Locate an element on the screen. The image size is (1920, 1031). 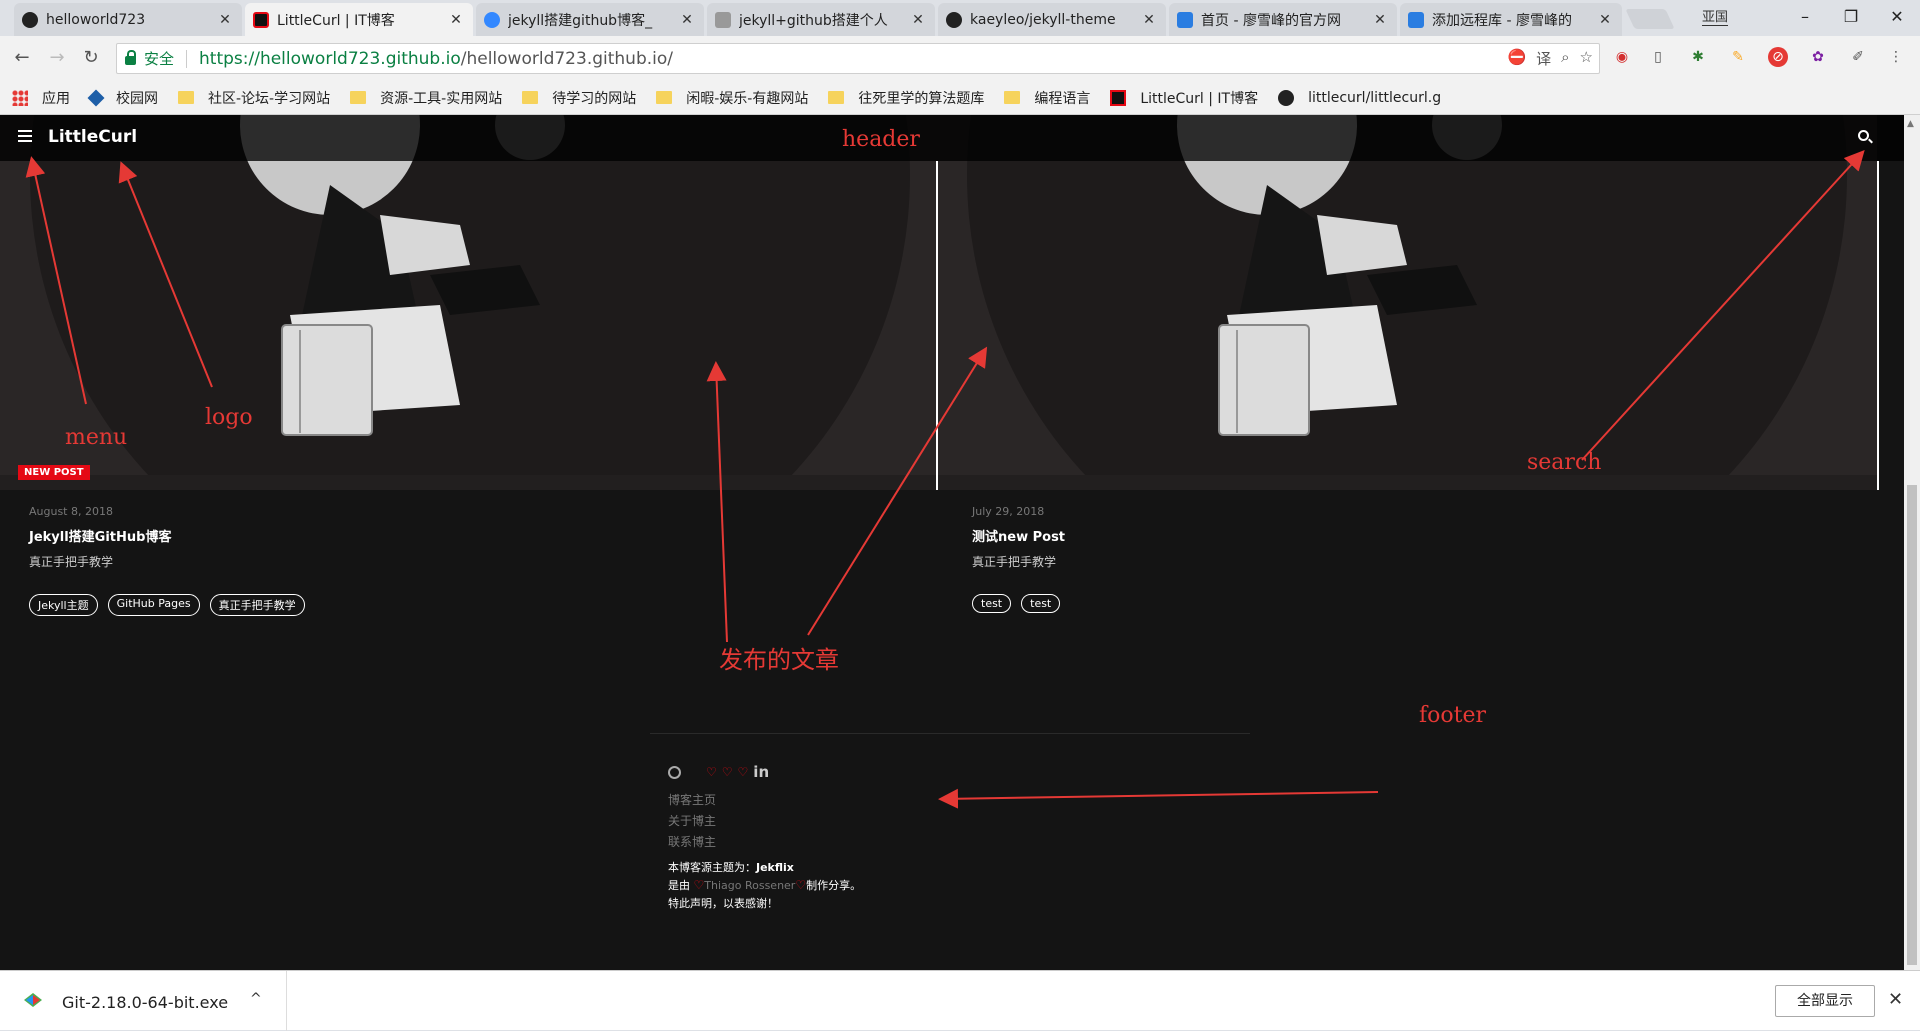
arrow-to-footer is located at coordinates (1158, 798).